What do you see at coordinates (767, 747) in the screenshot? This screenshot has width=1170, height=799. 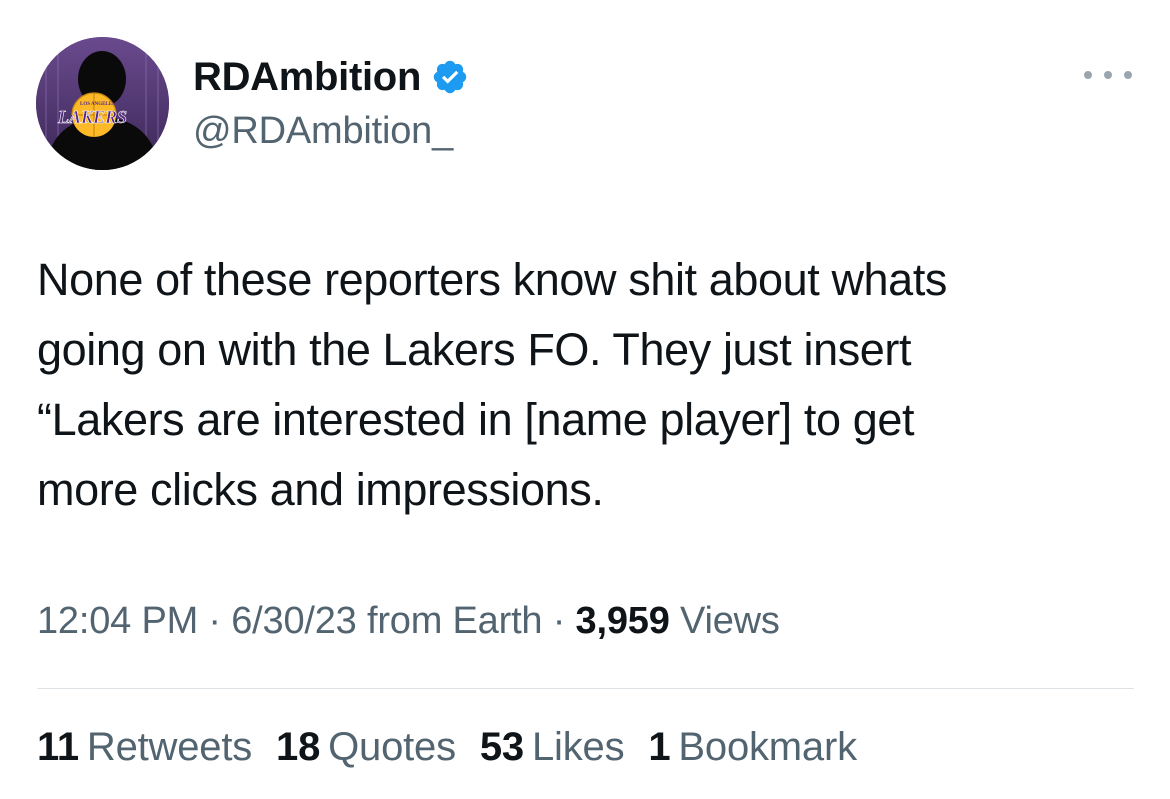 I see `bookmarks-label: Bookmark` at bounding box center [767, 747].